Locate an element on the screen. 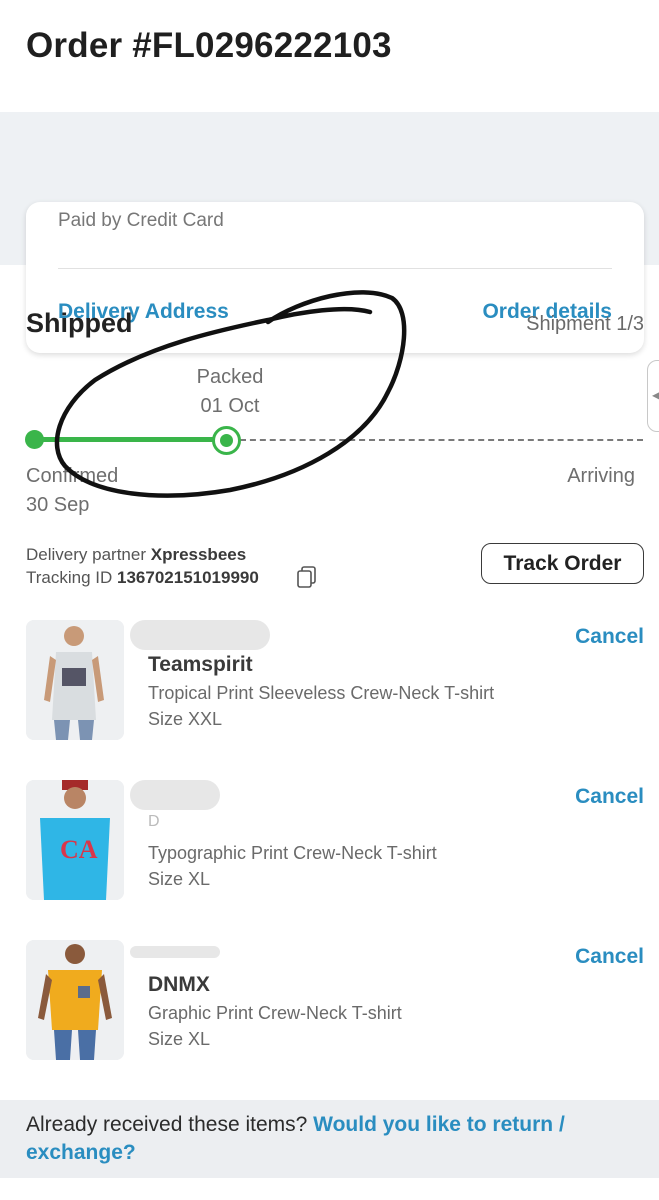 The image size is (659, 1200). page-header: Order #FL0296222103 is located at coordinates (329, 56).